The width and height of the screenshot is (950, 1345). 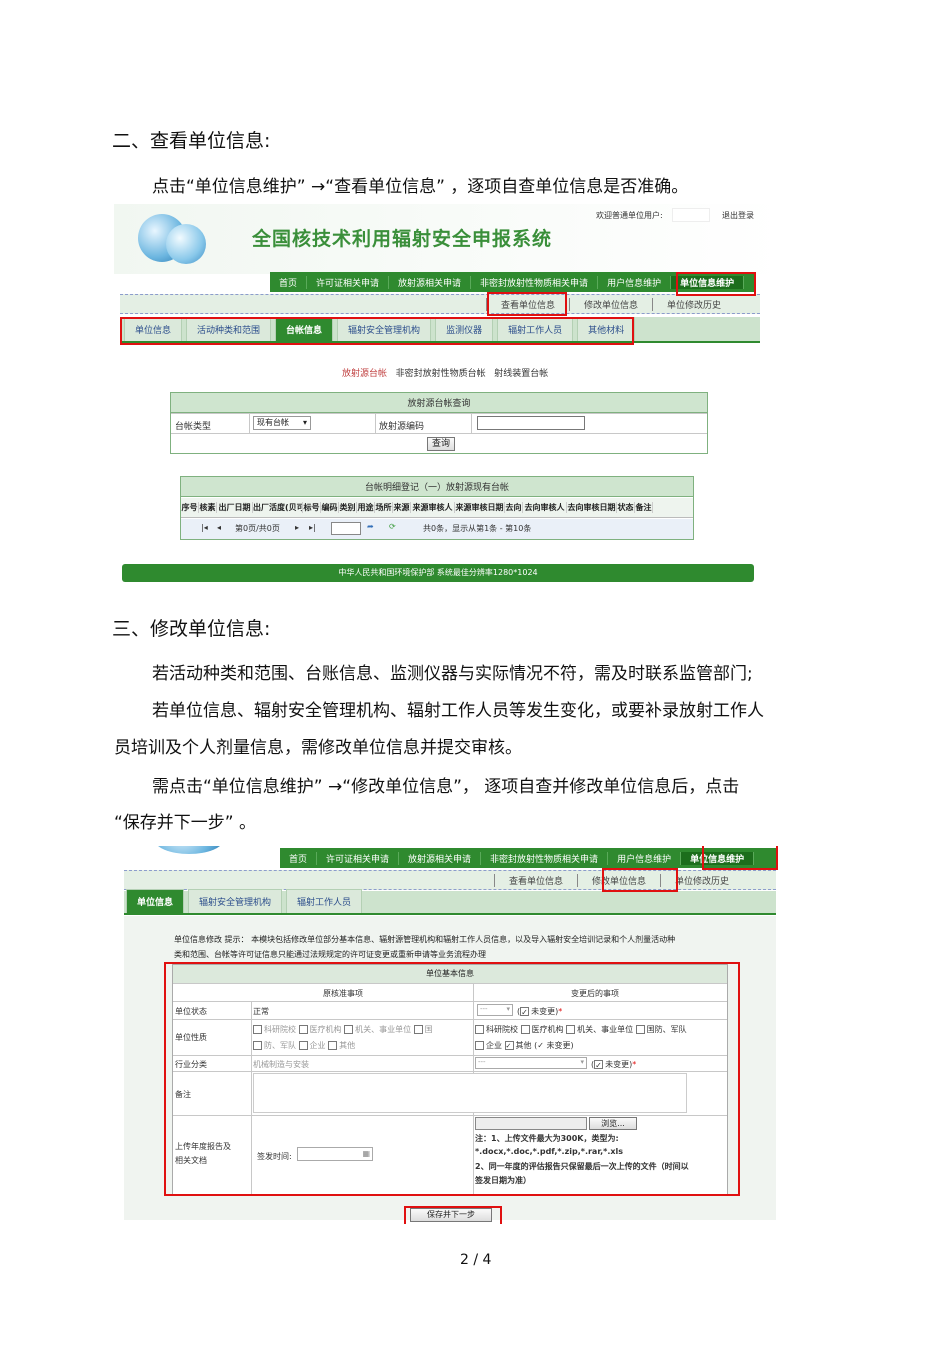 I want to click on column-header: 序号, so click(x=190, y=507).